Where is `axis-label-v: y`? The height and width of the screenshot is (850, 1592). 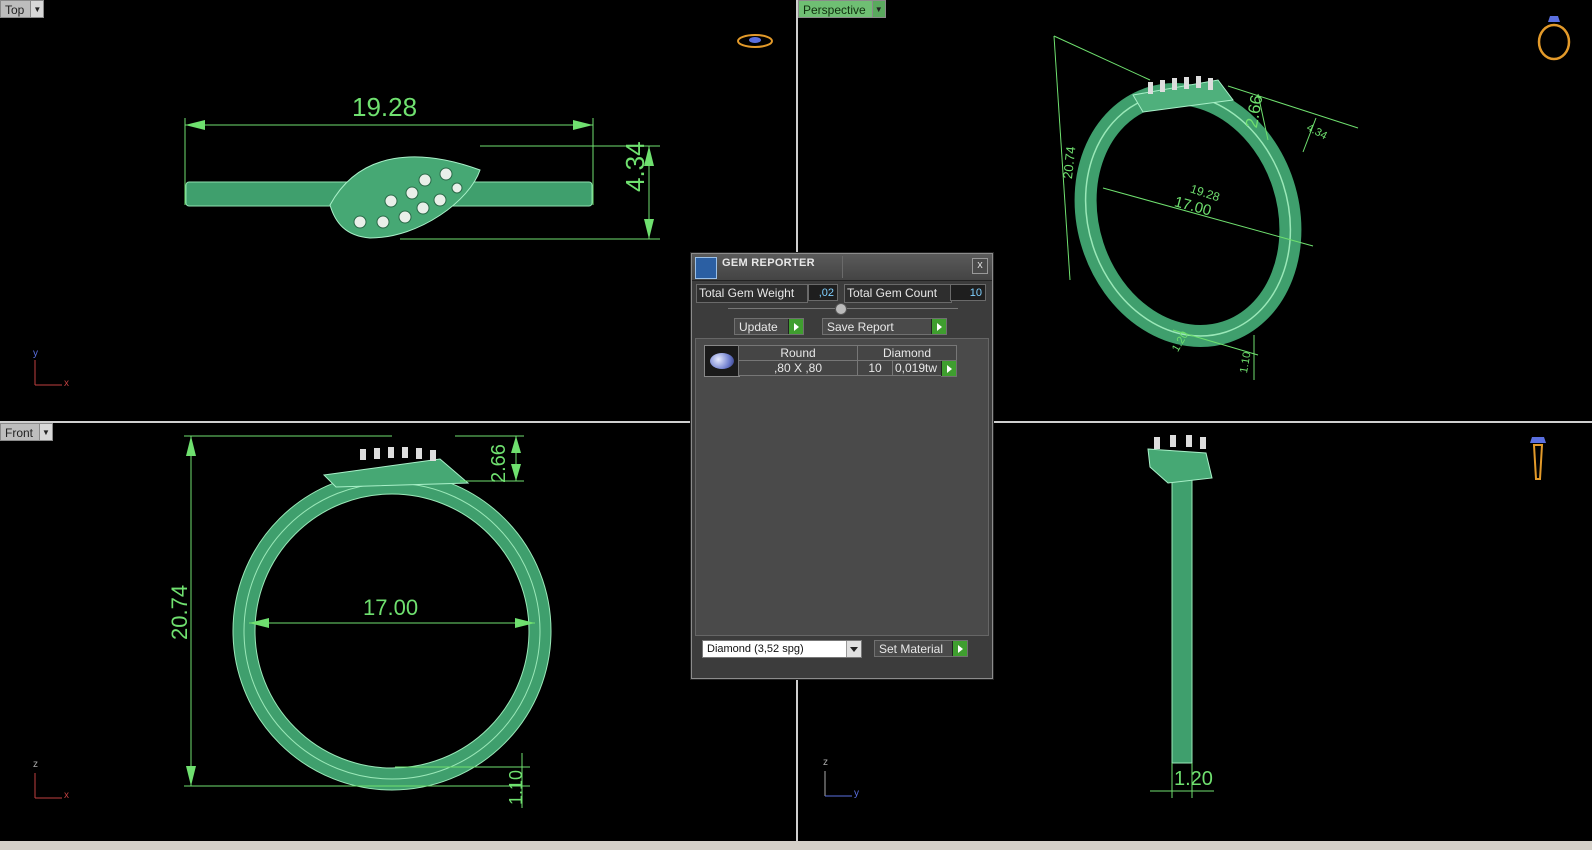
axis-label-v: y is located at coordinates (35, 353).